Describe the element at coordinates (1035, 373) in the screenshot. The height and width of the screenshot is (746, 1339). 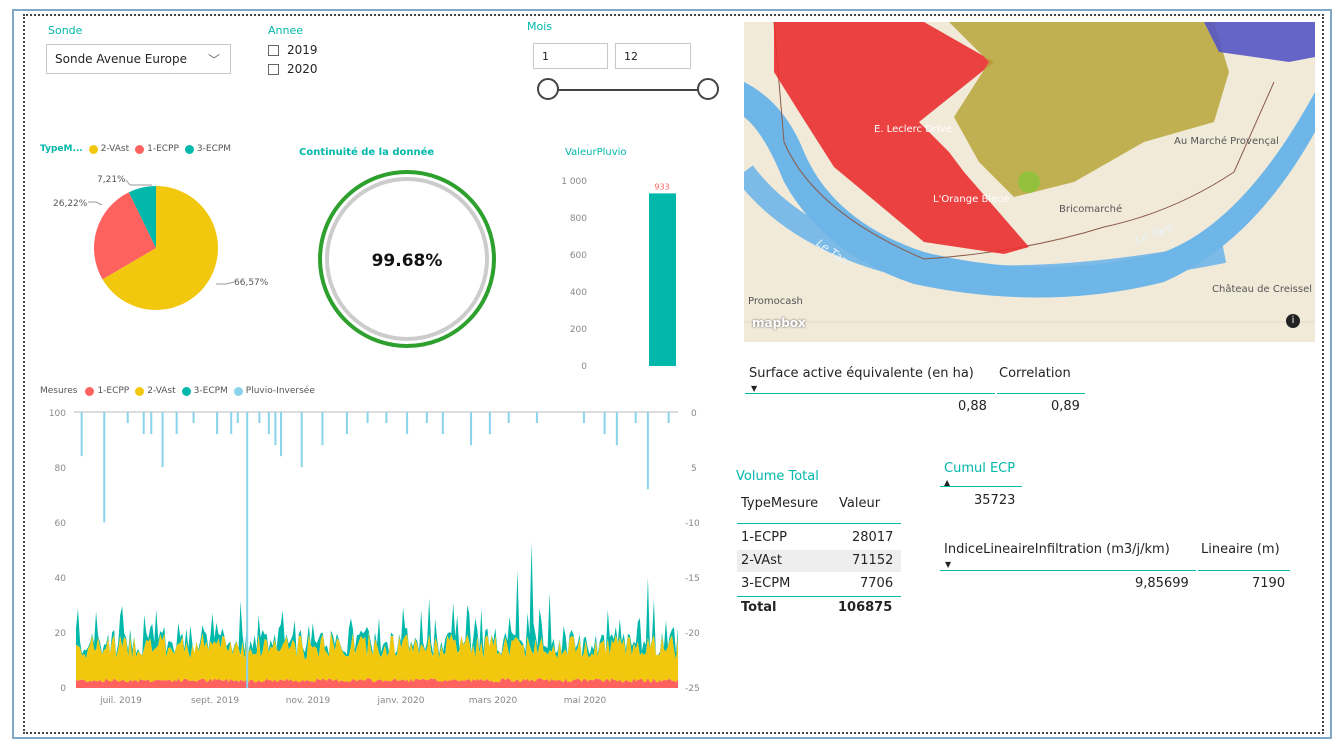
I see `surface-col2-header: Correlation` at that location.